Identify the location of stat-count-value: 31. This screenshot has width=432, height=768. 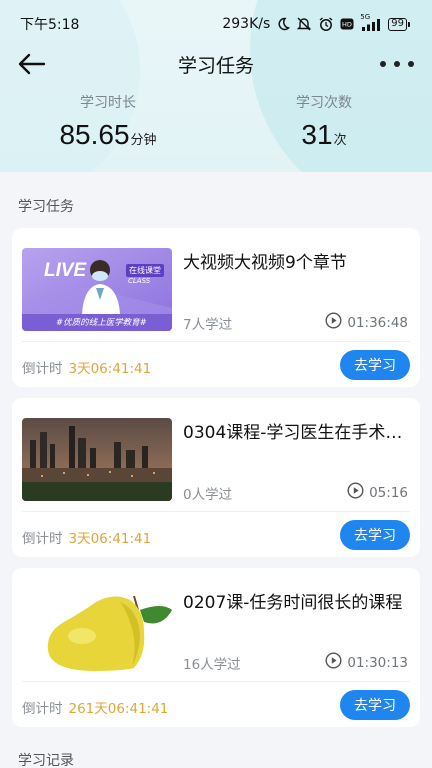
(317, 134).